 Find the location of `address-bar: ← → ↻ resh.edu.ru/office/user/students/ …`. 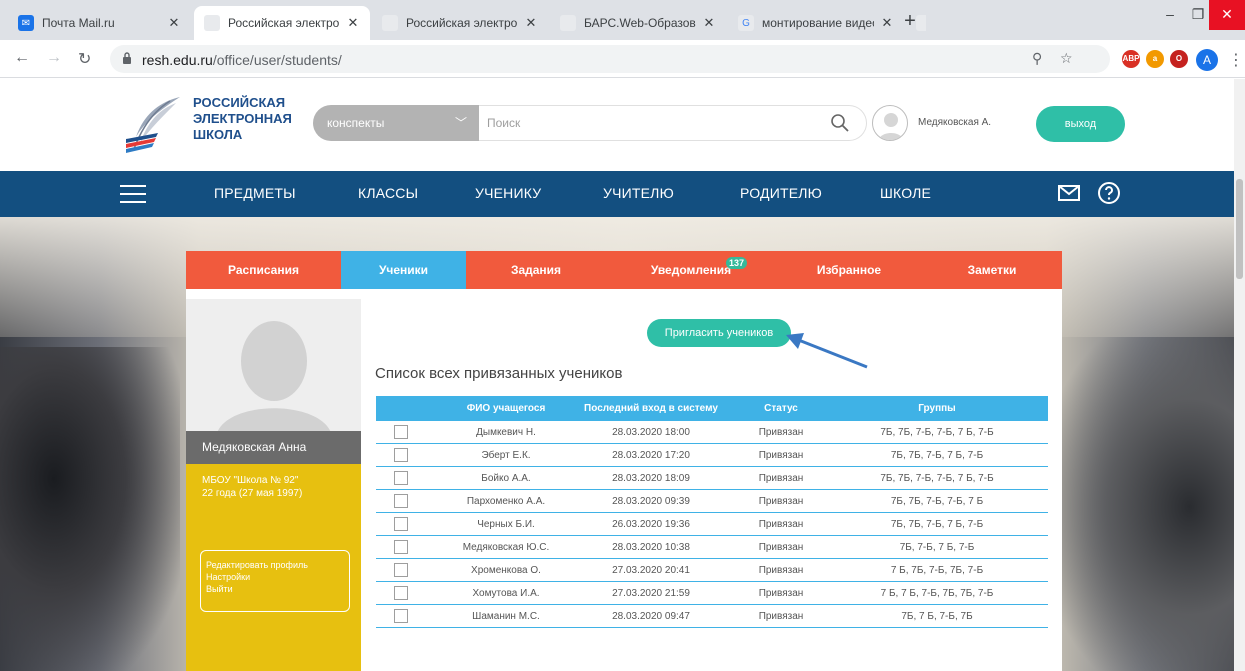

address-bar: ← → ↻ resh.edu.ru/office/user/students/ … is located at coordinates (622, 59).